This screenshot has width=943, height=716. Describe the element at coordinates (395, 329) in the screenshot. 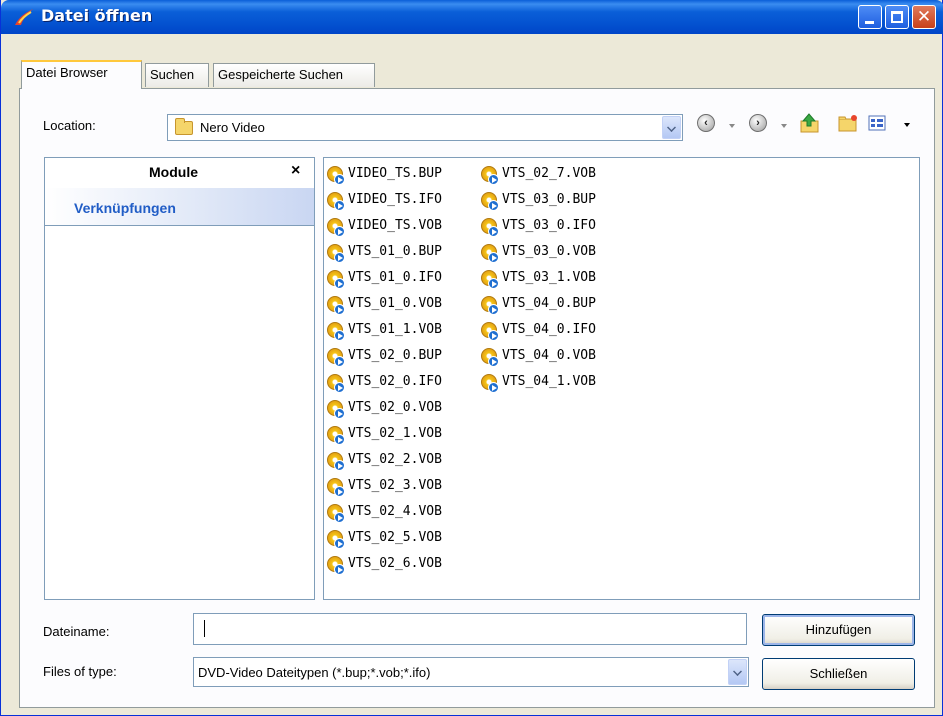

I see `file-name: VTS_01_1.VOB` at that location.